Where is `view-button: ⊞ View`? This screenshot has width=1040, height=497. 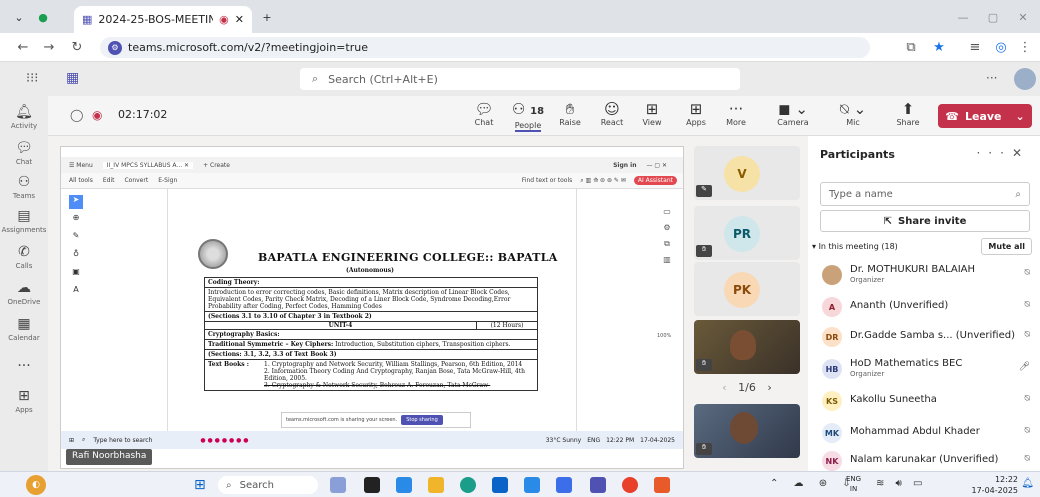
view-button: ⊞ View is located at coordinates (652, 113).